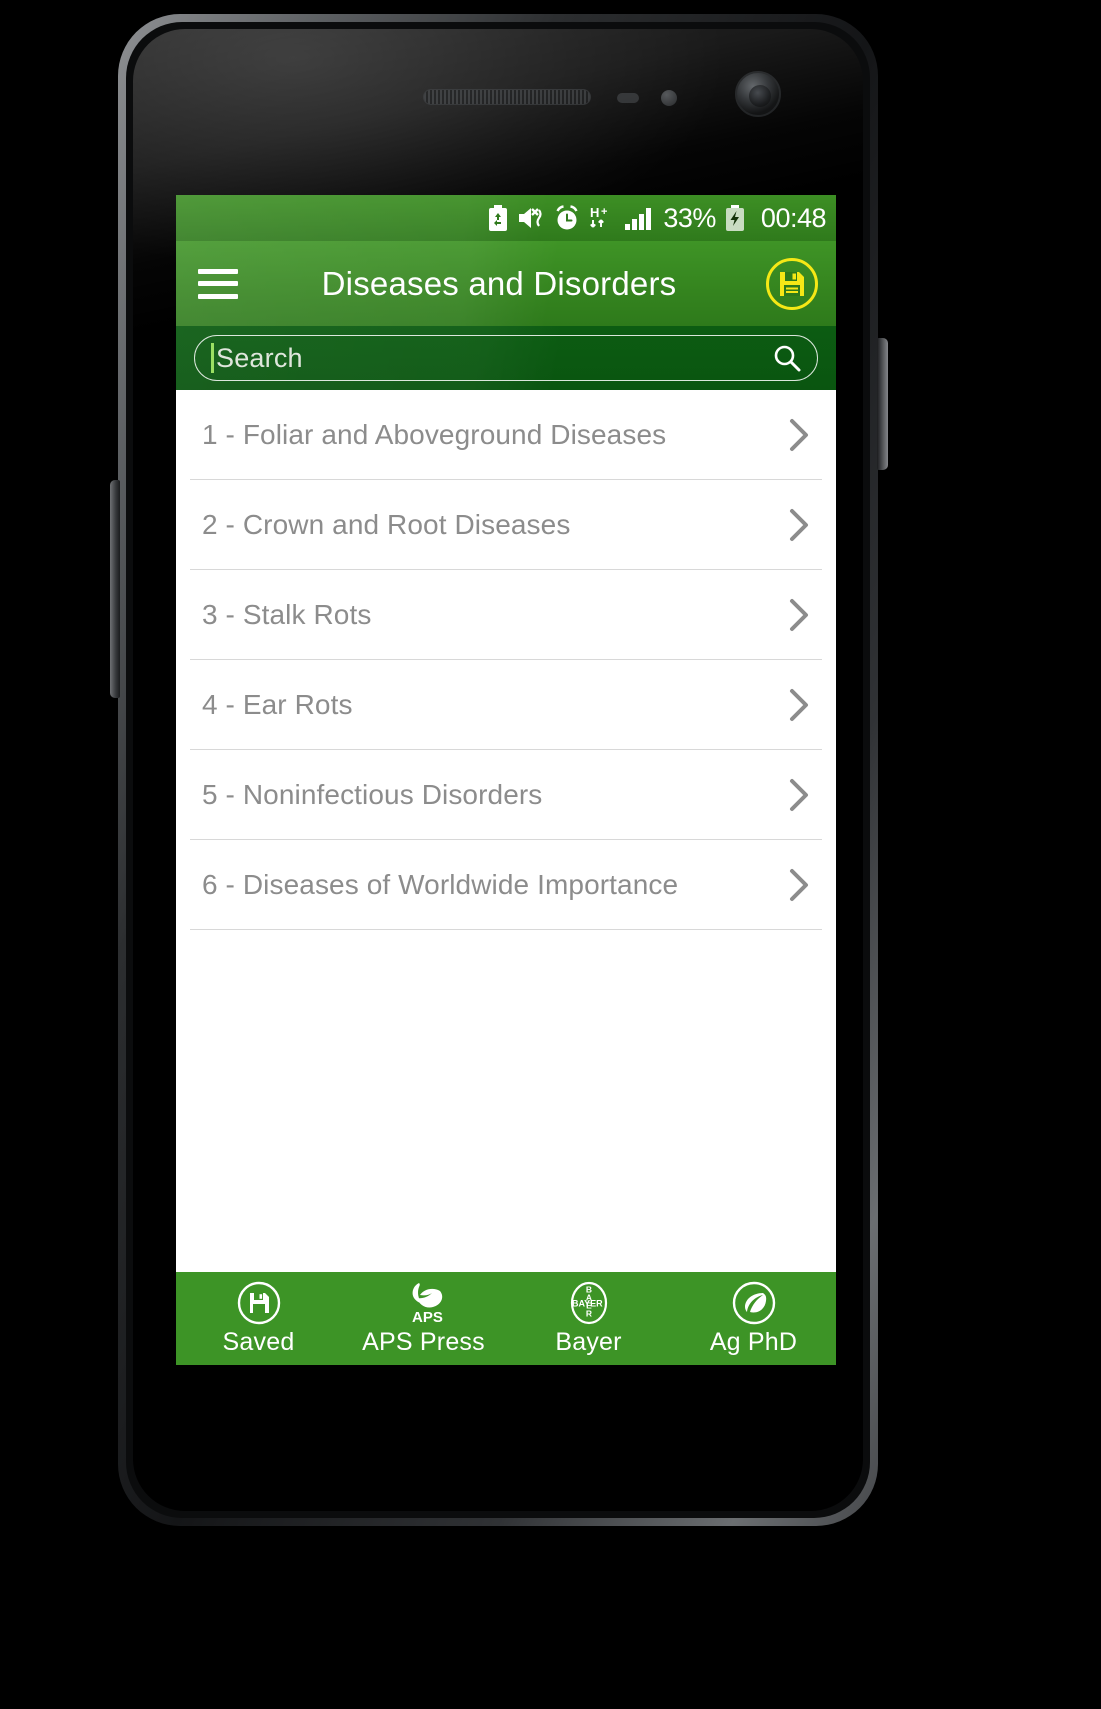 The image size is (1101, 1709). I want to click on nav-item-label: Ag PhD, so click(753, 1342).